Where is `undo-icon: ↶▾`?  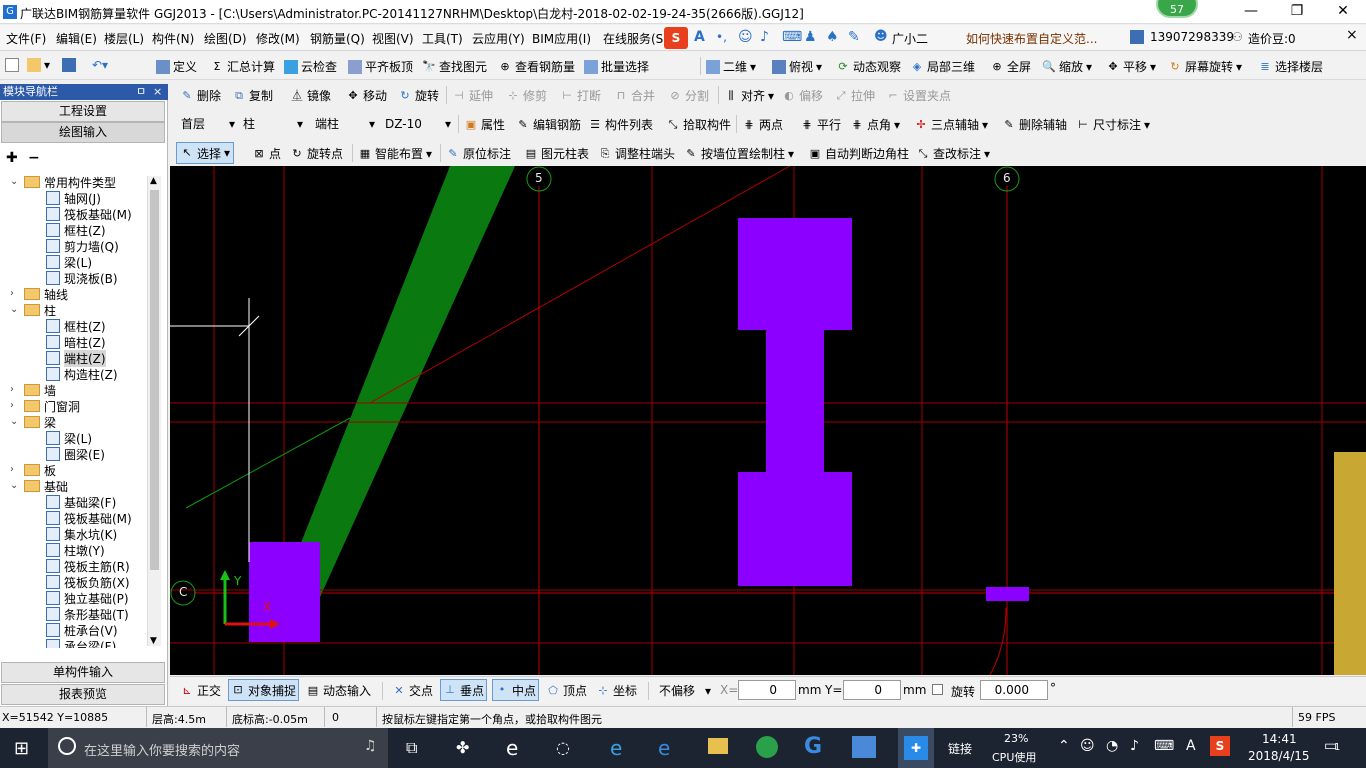
undo-icon: ↶▾ is located at coordinates (100, 65).